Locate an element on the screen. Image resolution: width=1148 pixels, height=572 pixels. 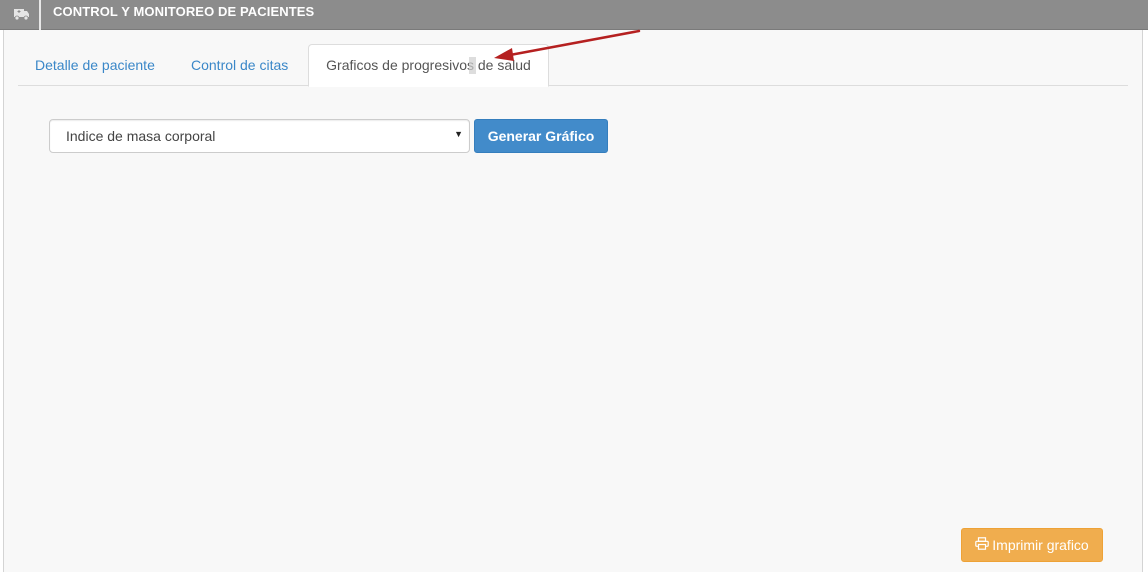
generate-chart-button: Generar Gráfico is located at coordinates (541, 136).